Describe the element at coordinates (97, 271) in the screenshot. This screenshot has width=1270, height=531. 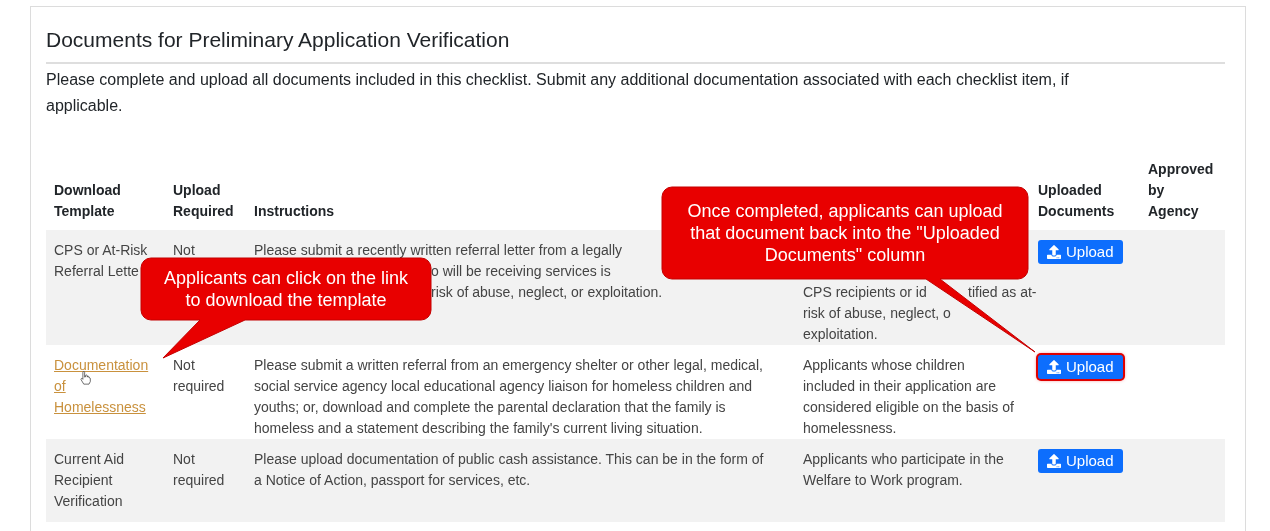
I see `template-name: Referral Lette` at that location.